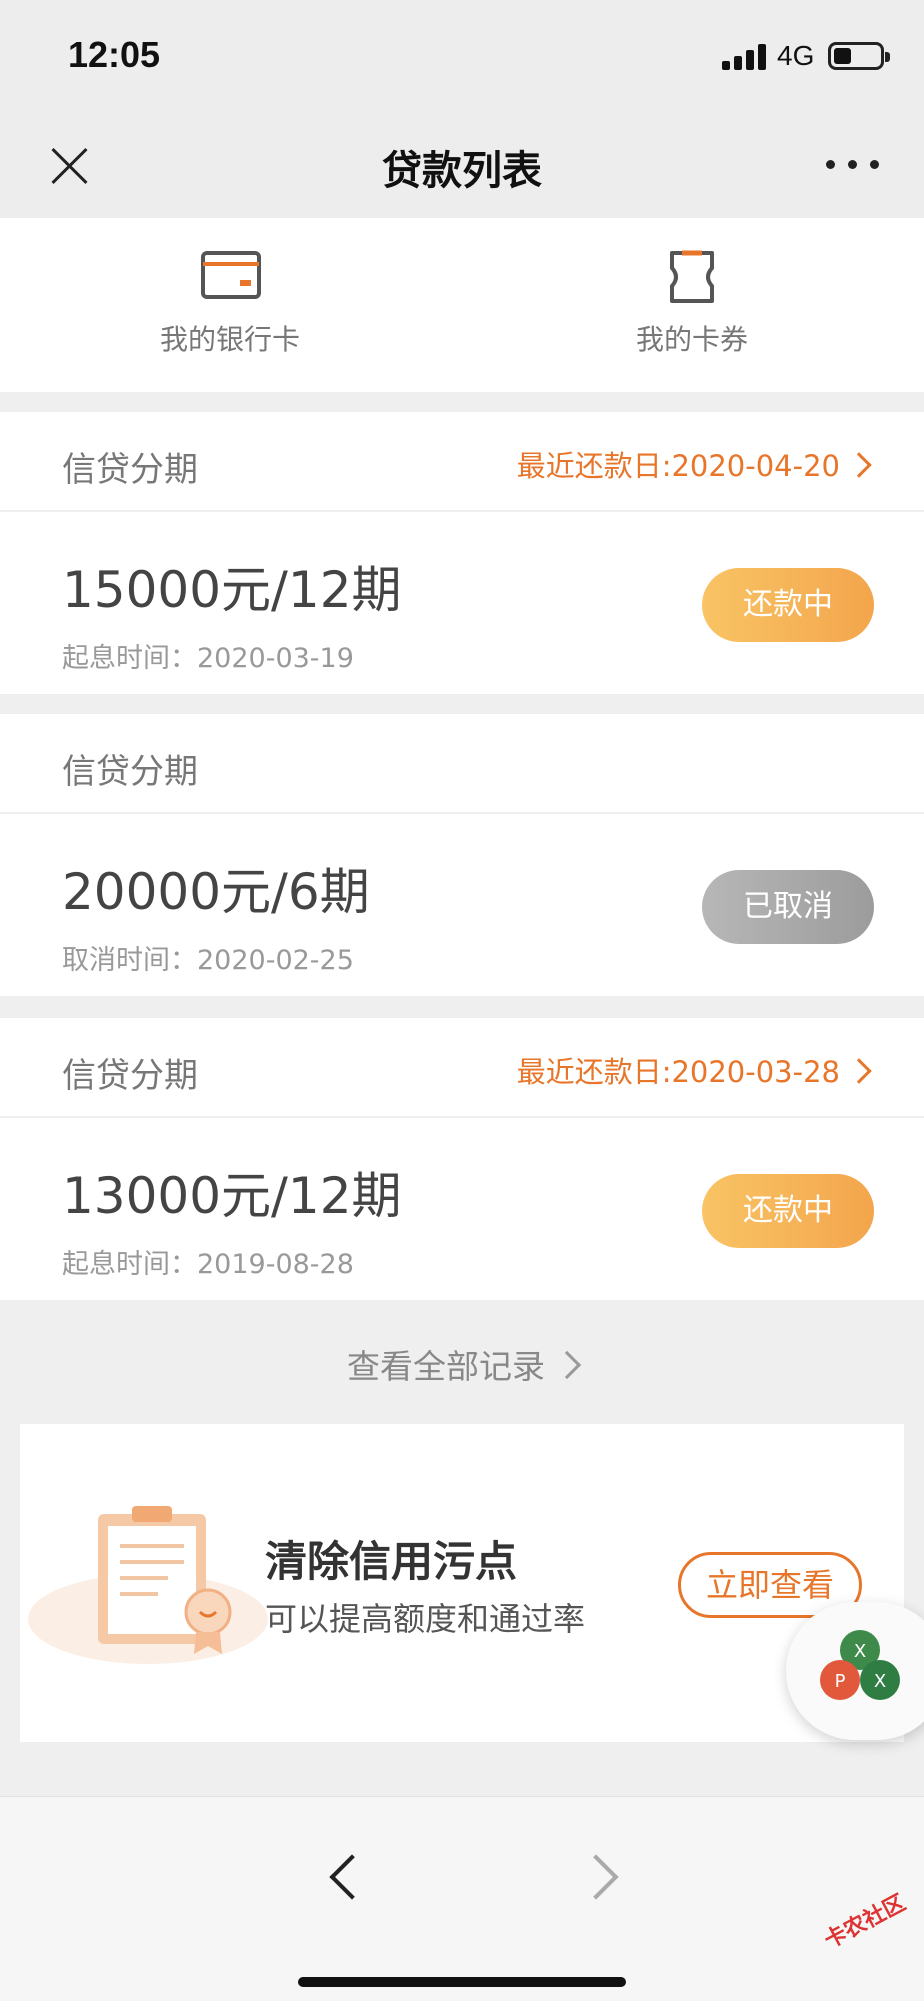  I want to click on loan-card-header: 信贷分期 最近还款日:2020-03-28, so click(462, 1068).